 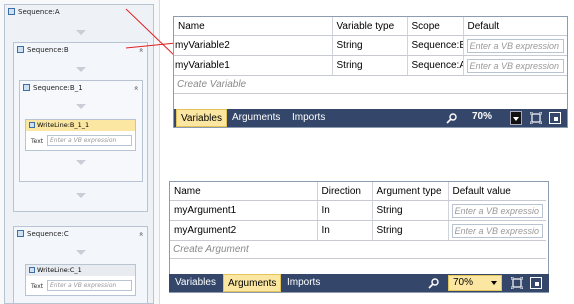 I want to click on sequence-b1-header: Sequence:B_1 », so click(x=81, y=88).